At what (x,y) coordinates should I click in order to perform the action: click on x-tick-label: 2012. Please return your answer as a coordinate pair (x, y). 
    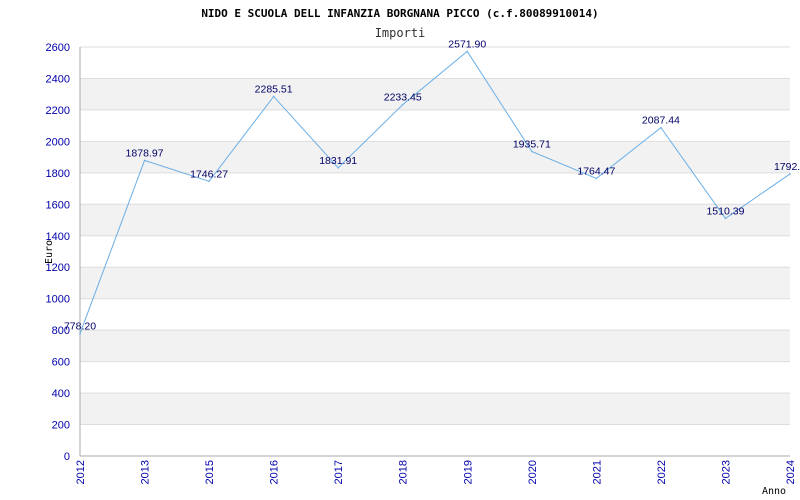
    Looking at the image, I should click on (81, 472).